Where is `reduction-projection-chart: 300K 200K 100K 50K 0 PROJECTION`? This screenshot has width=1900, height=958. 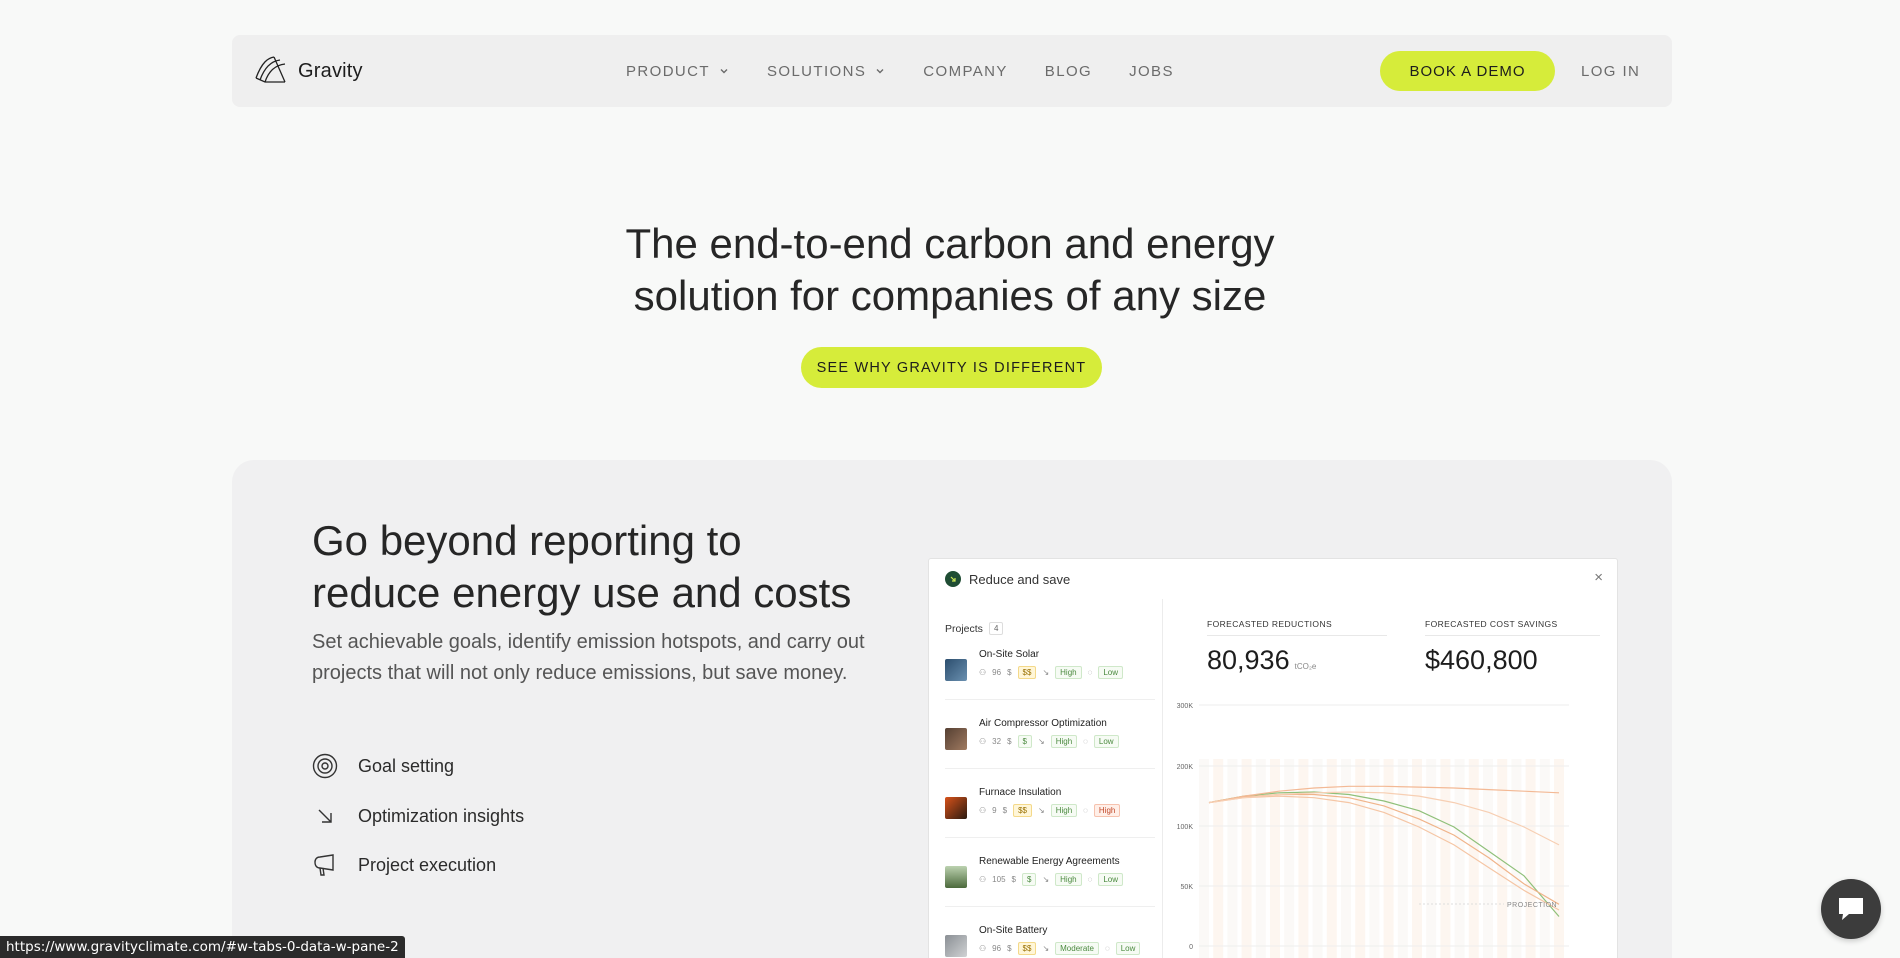
reduction-projection-chart: 300K 200K 100K 50K 0 PROJECTION is located at coordinates (1373, 830).